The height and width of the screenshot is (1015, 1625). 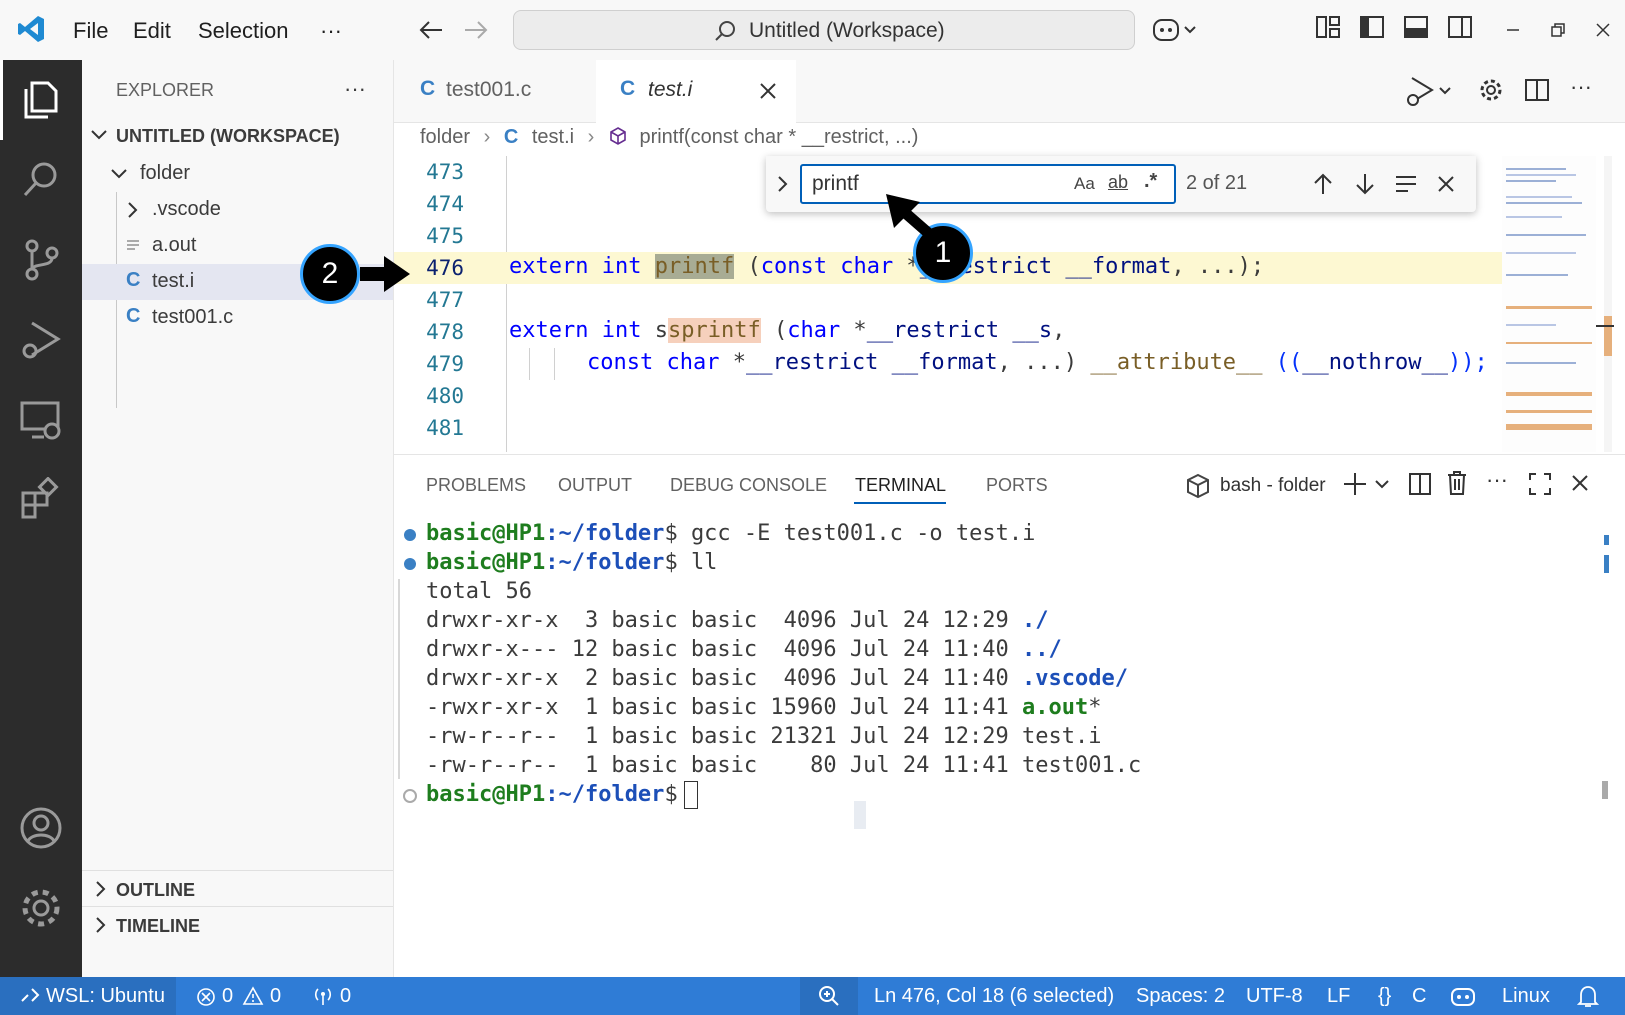 What do you see at coordinates (1406, 184) in the screenshot?
I see `find-in-selection-icon` at bounding box center [1406, 184].